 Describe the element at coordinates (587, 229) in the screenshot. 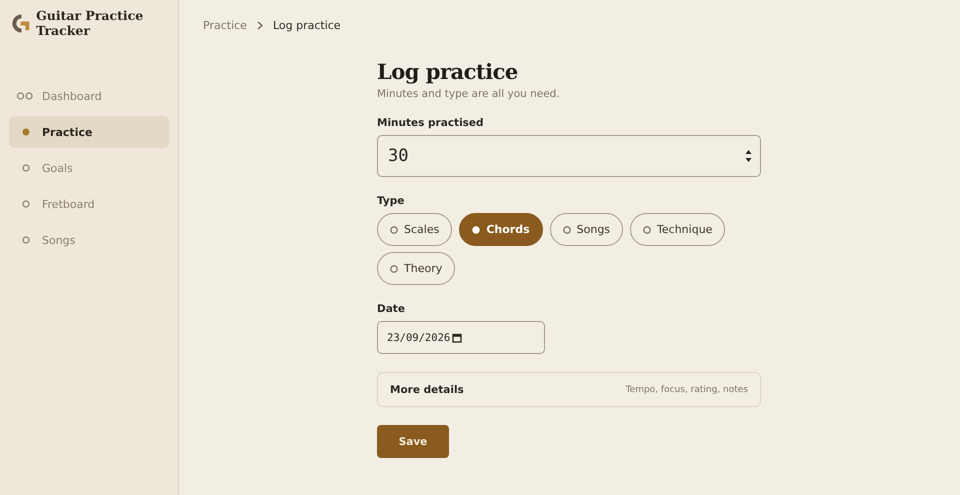

I see `type-option: Songs` at that location.